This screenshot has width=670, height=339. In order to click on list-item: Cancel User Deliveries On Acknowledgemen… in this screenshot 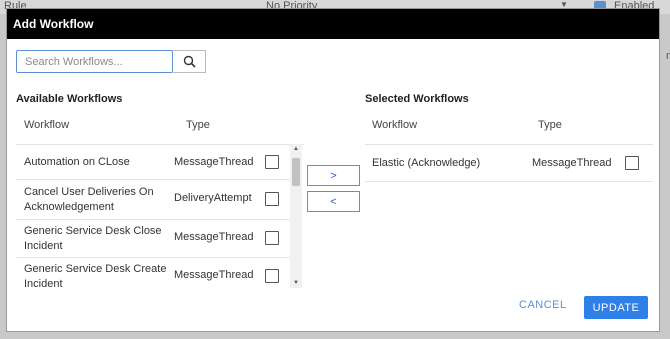, I will do `click(156, 200)`.